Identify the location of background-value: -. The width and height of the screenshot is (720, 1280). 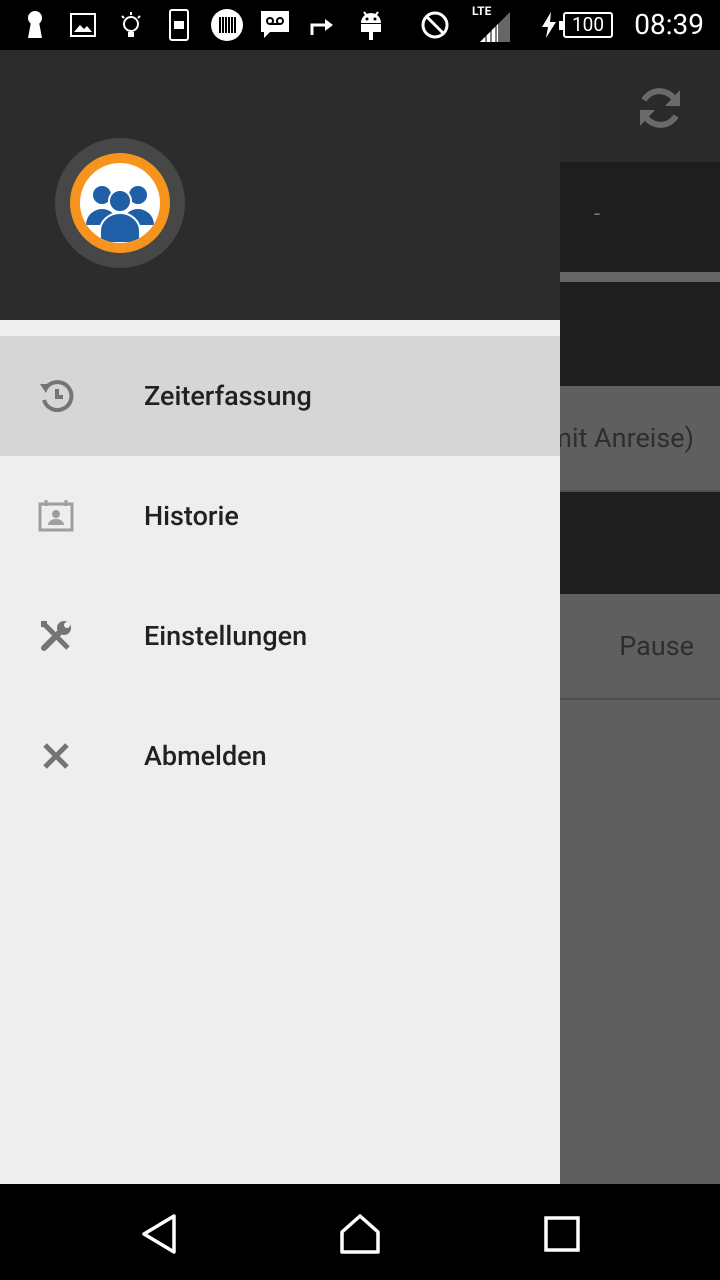
(597, 214).